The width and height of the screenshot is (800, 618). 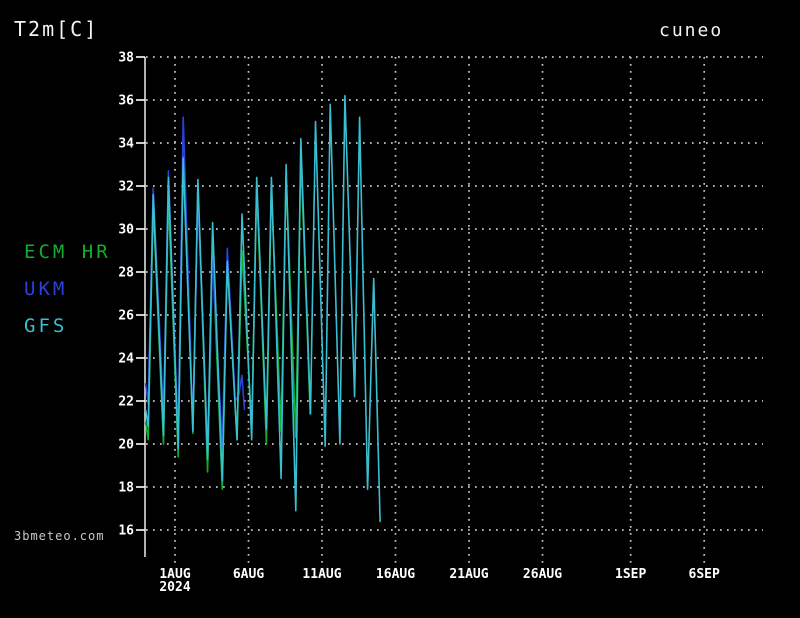 I want to click on x-tick-label: 6SEP, so click(x=704, y=574).